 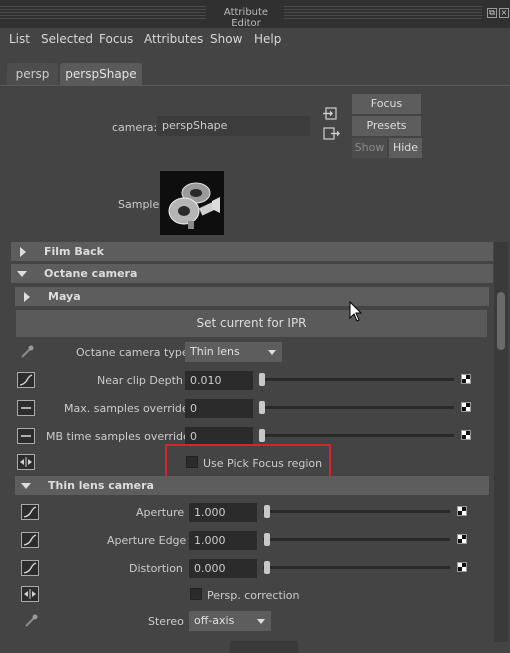 What do you see at coordinates (118, 436) in the screenshot?
I see `mb-time-label: MB time samples override` at bounding box center [118, 436].